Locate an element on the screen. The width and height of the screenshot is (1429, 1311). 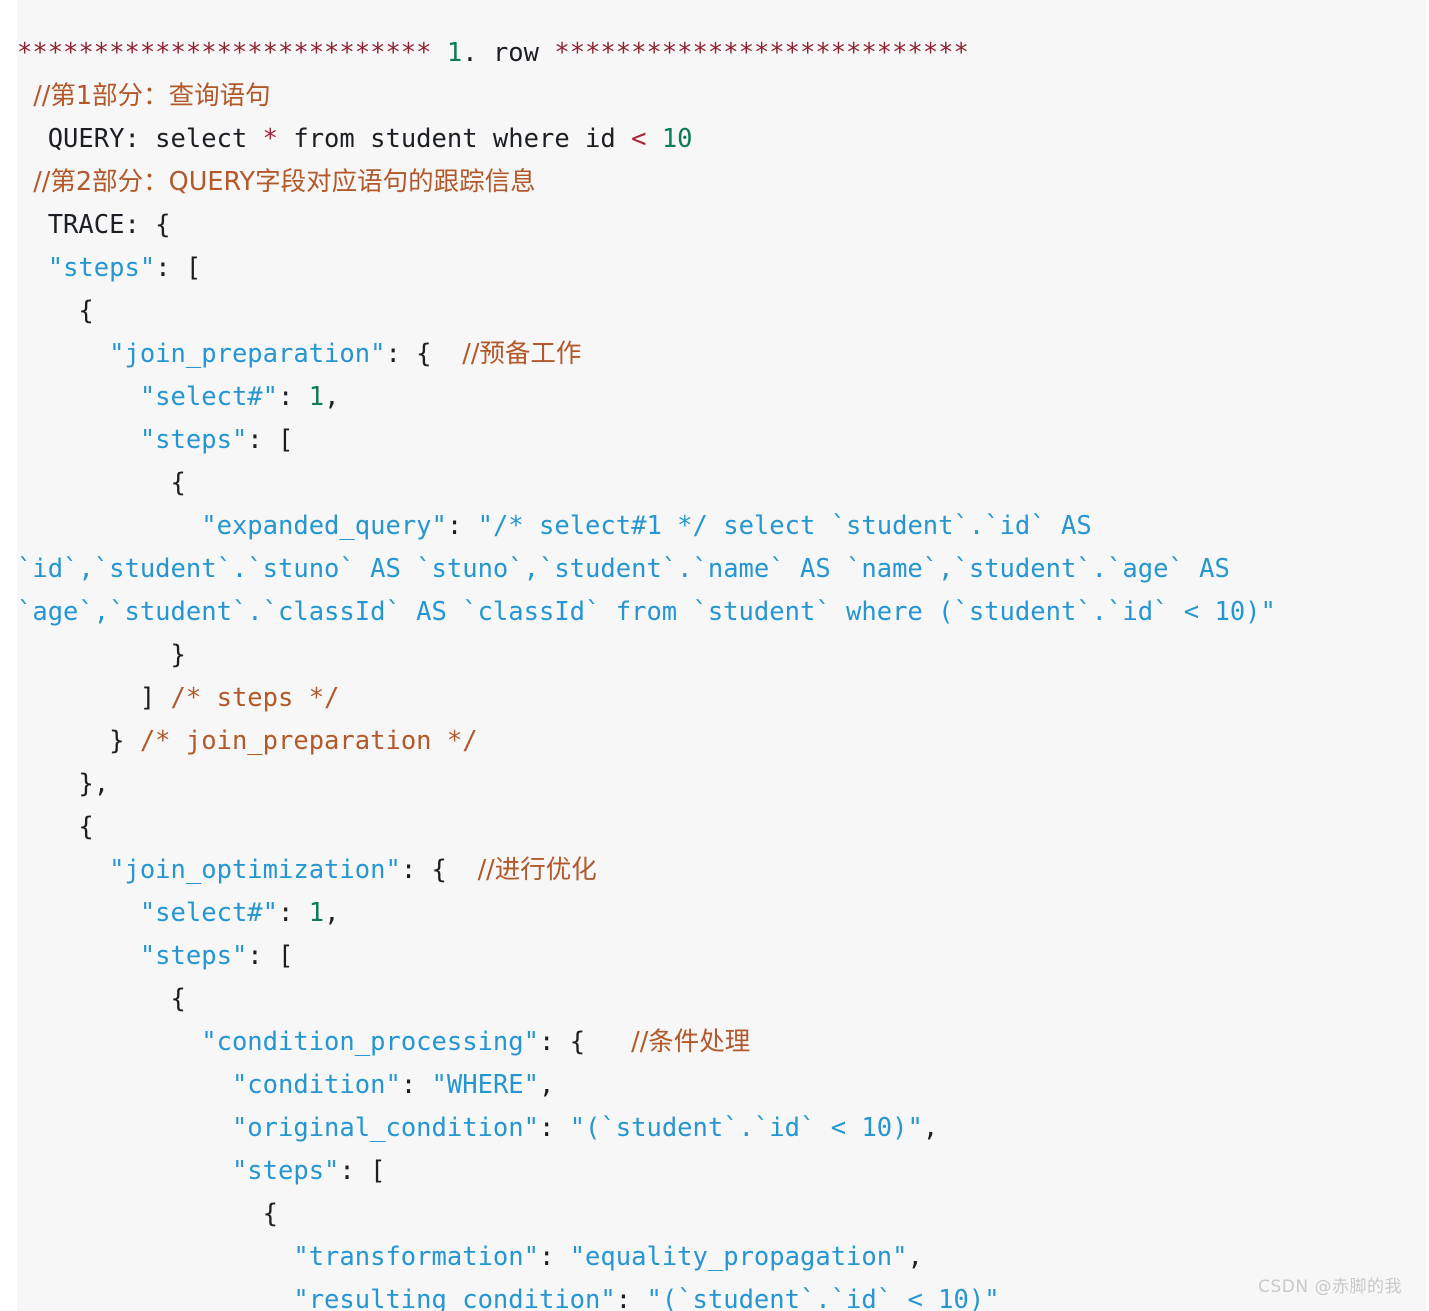
token-str: "WHERE" is located at coordinates (485, 1084).